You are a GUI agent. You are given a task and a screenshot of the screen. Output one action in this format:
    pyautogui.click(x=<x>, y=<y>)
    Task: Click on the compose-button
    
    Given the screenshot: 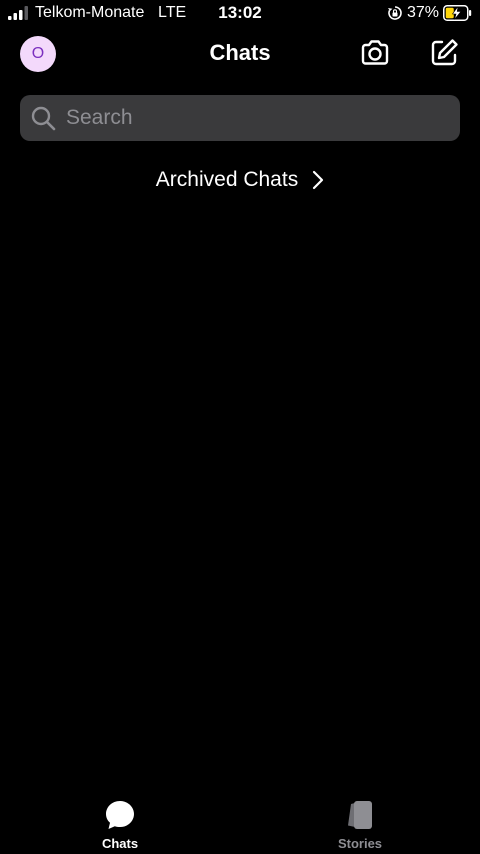 What is the action you would take?
    pyautogui.click(x=444, y=53)
    